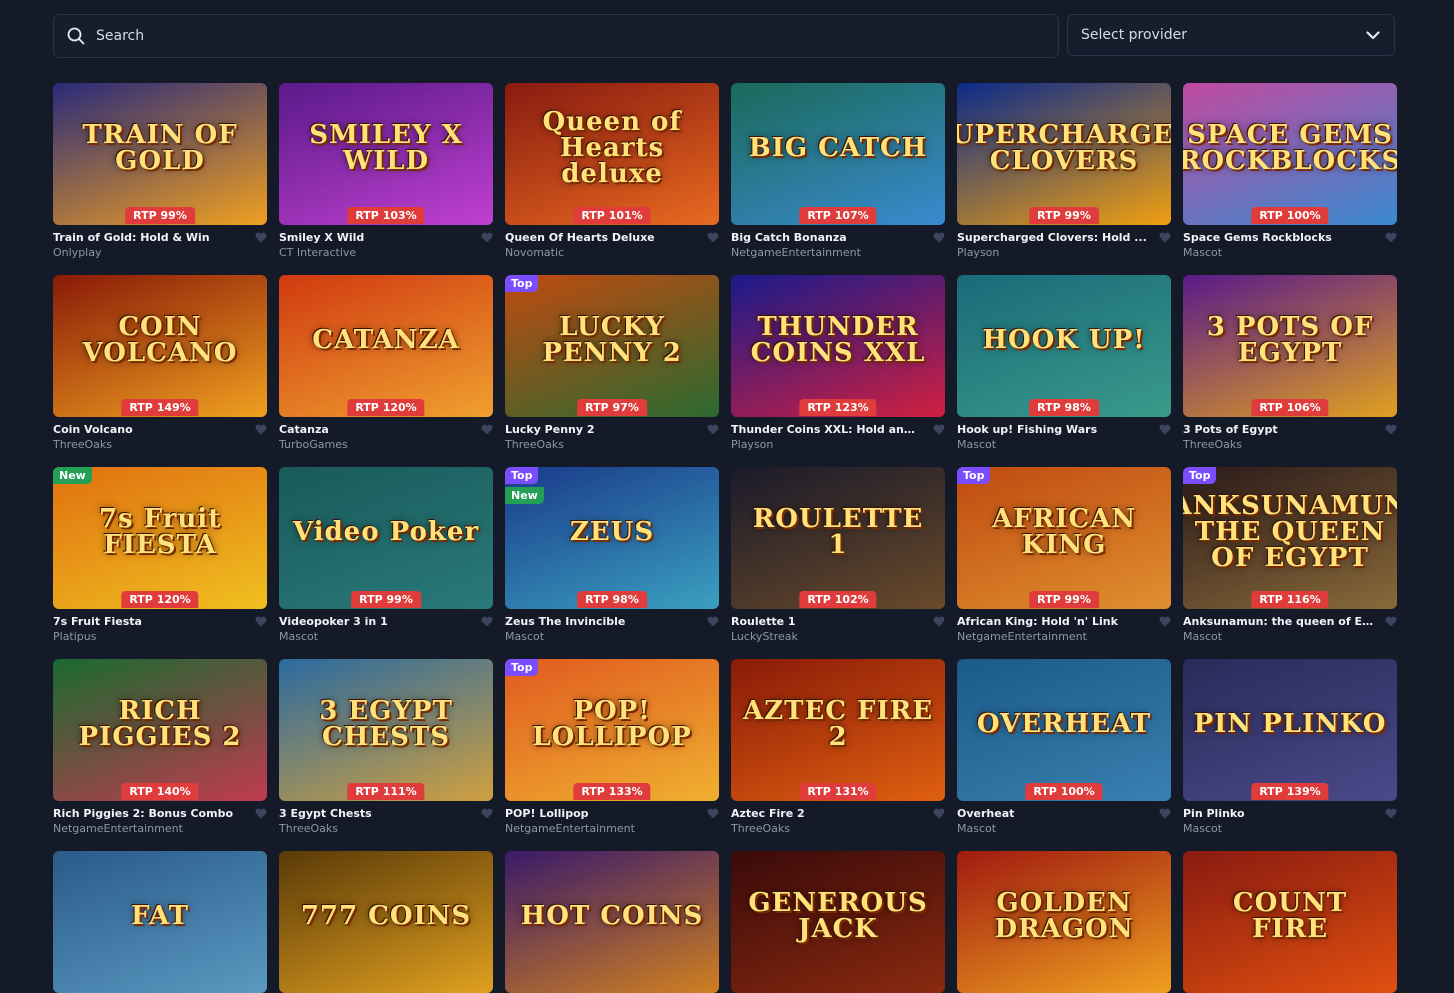  What do you see at coordinates (1064, 730) in the screenshot?
I see `game-thumbnail: OVERHEAT RTP 100%` at bounding box center [1064, 730].